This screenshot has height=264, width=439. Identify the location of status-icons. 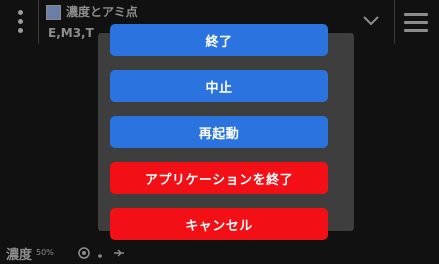
(101, 253).